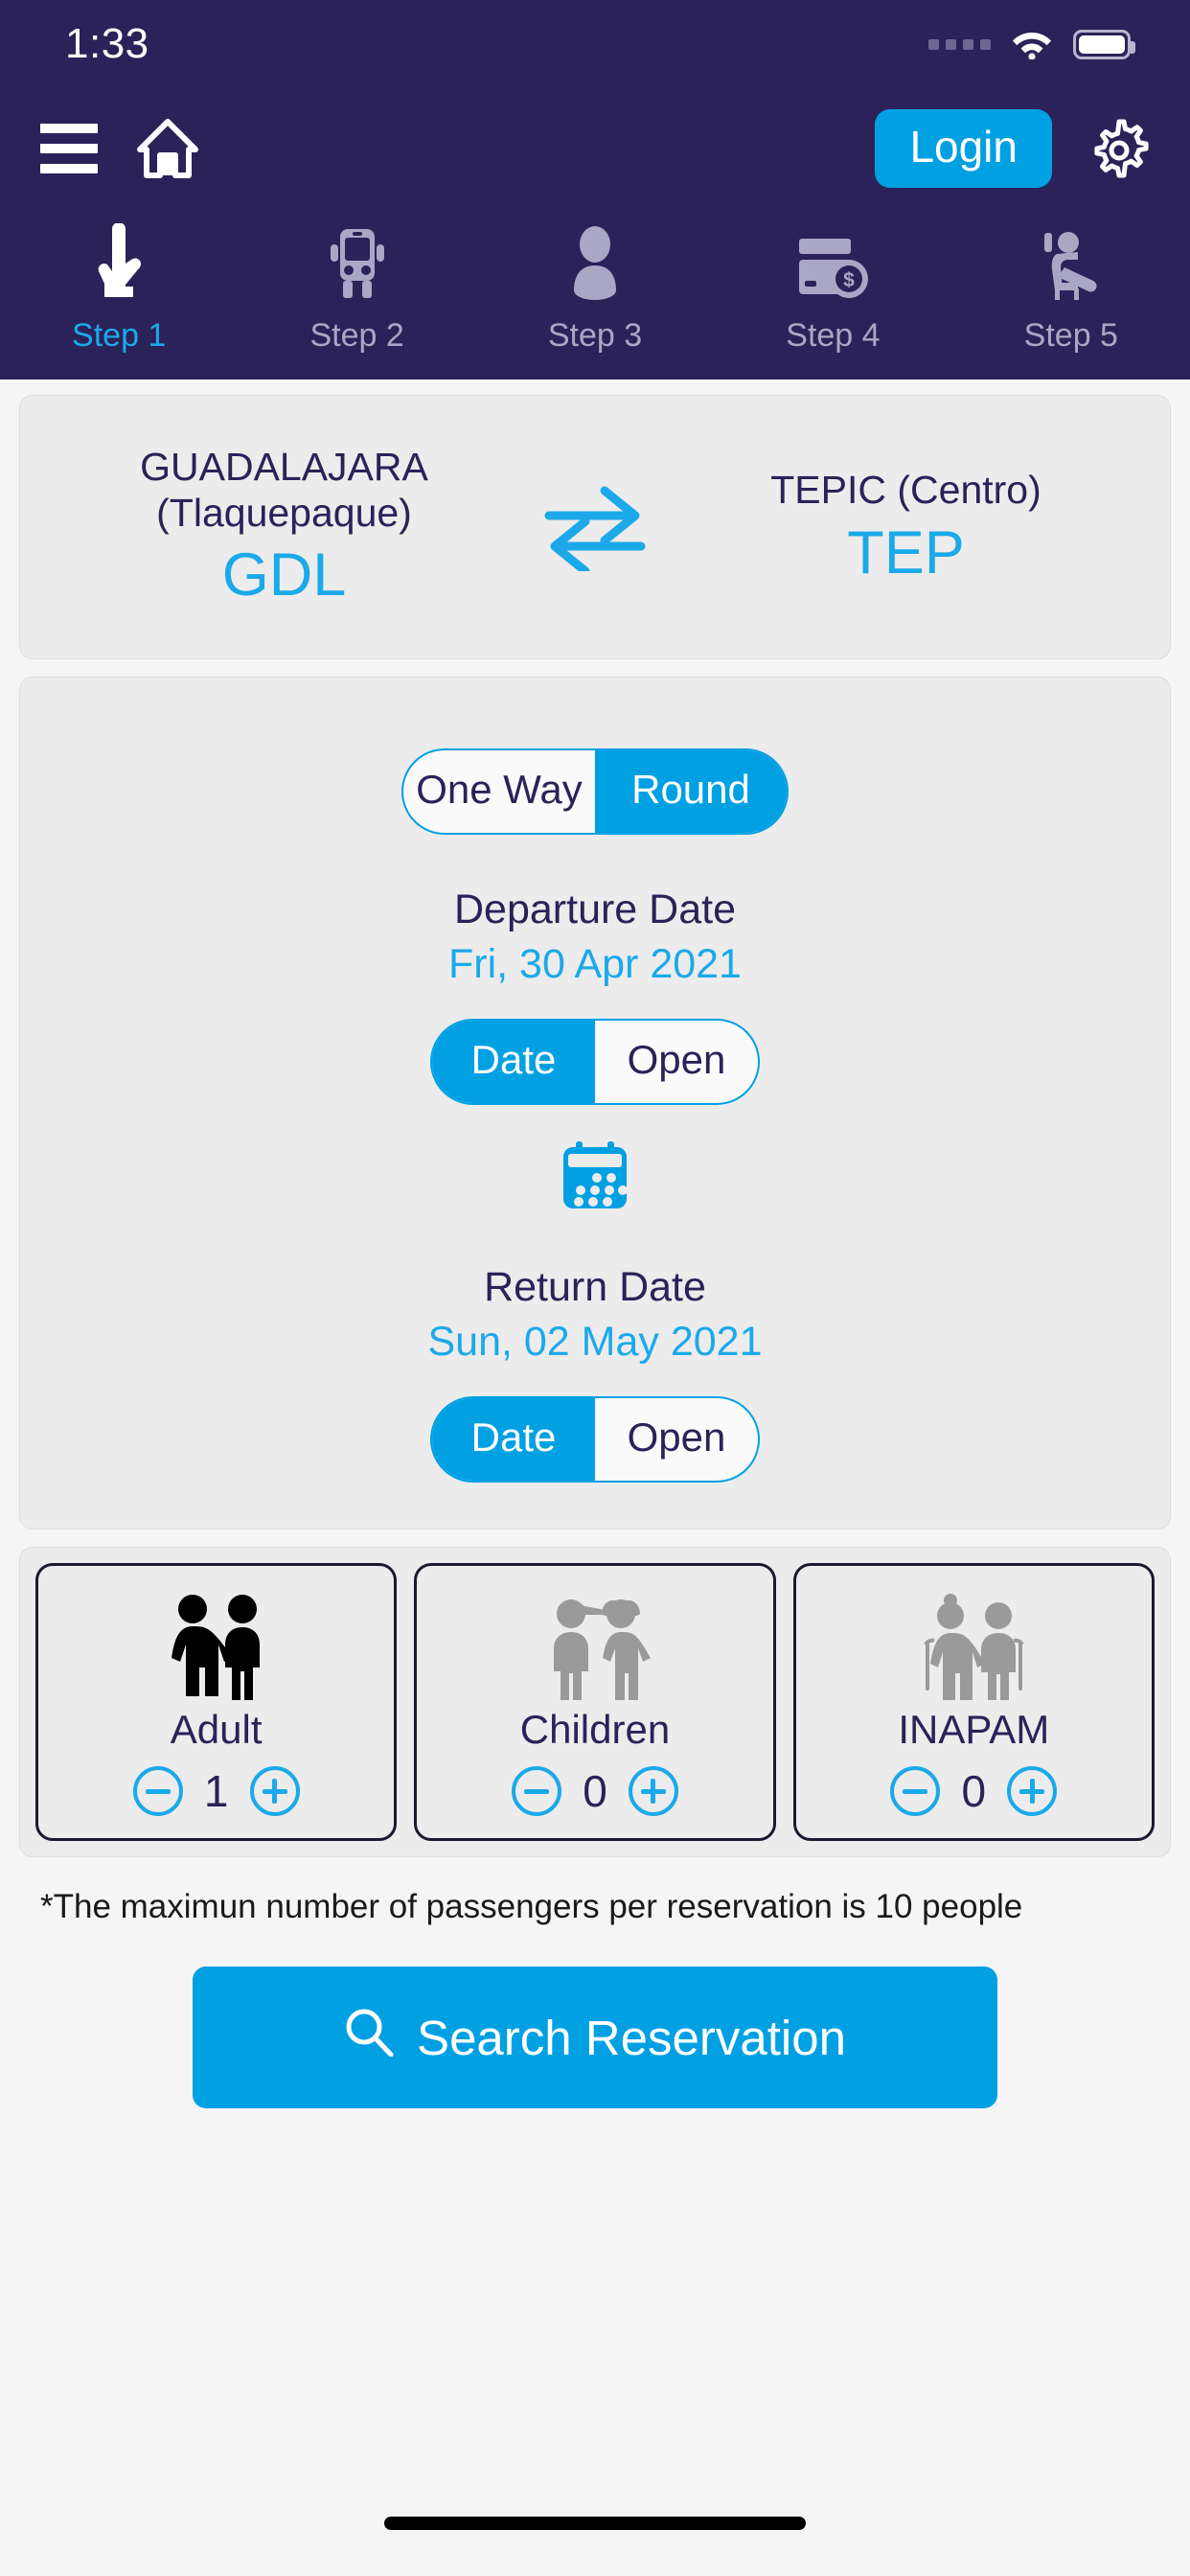  I want to click on passenger-adult: Adult 1, so click(217, 1702).